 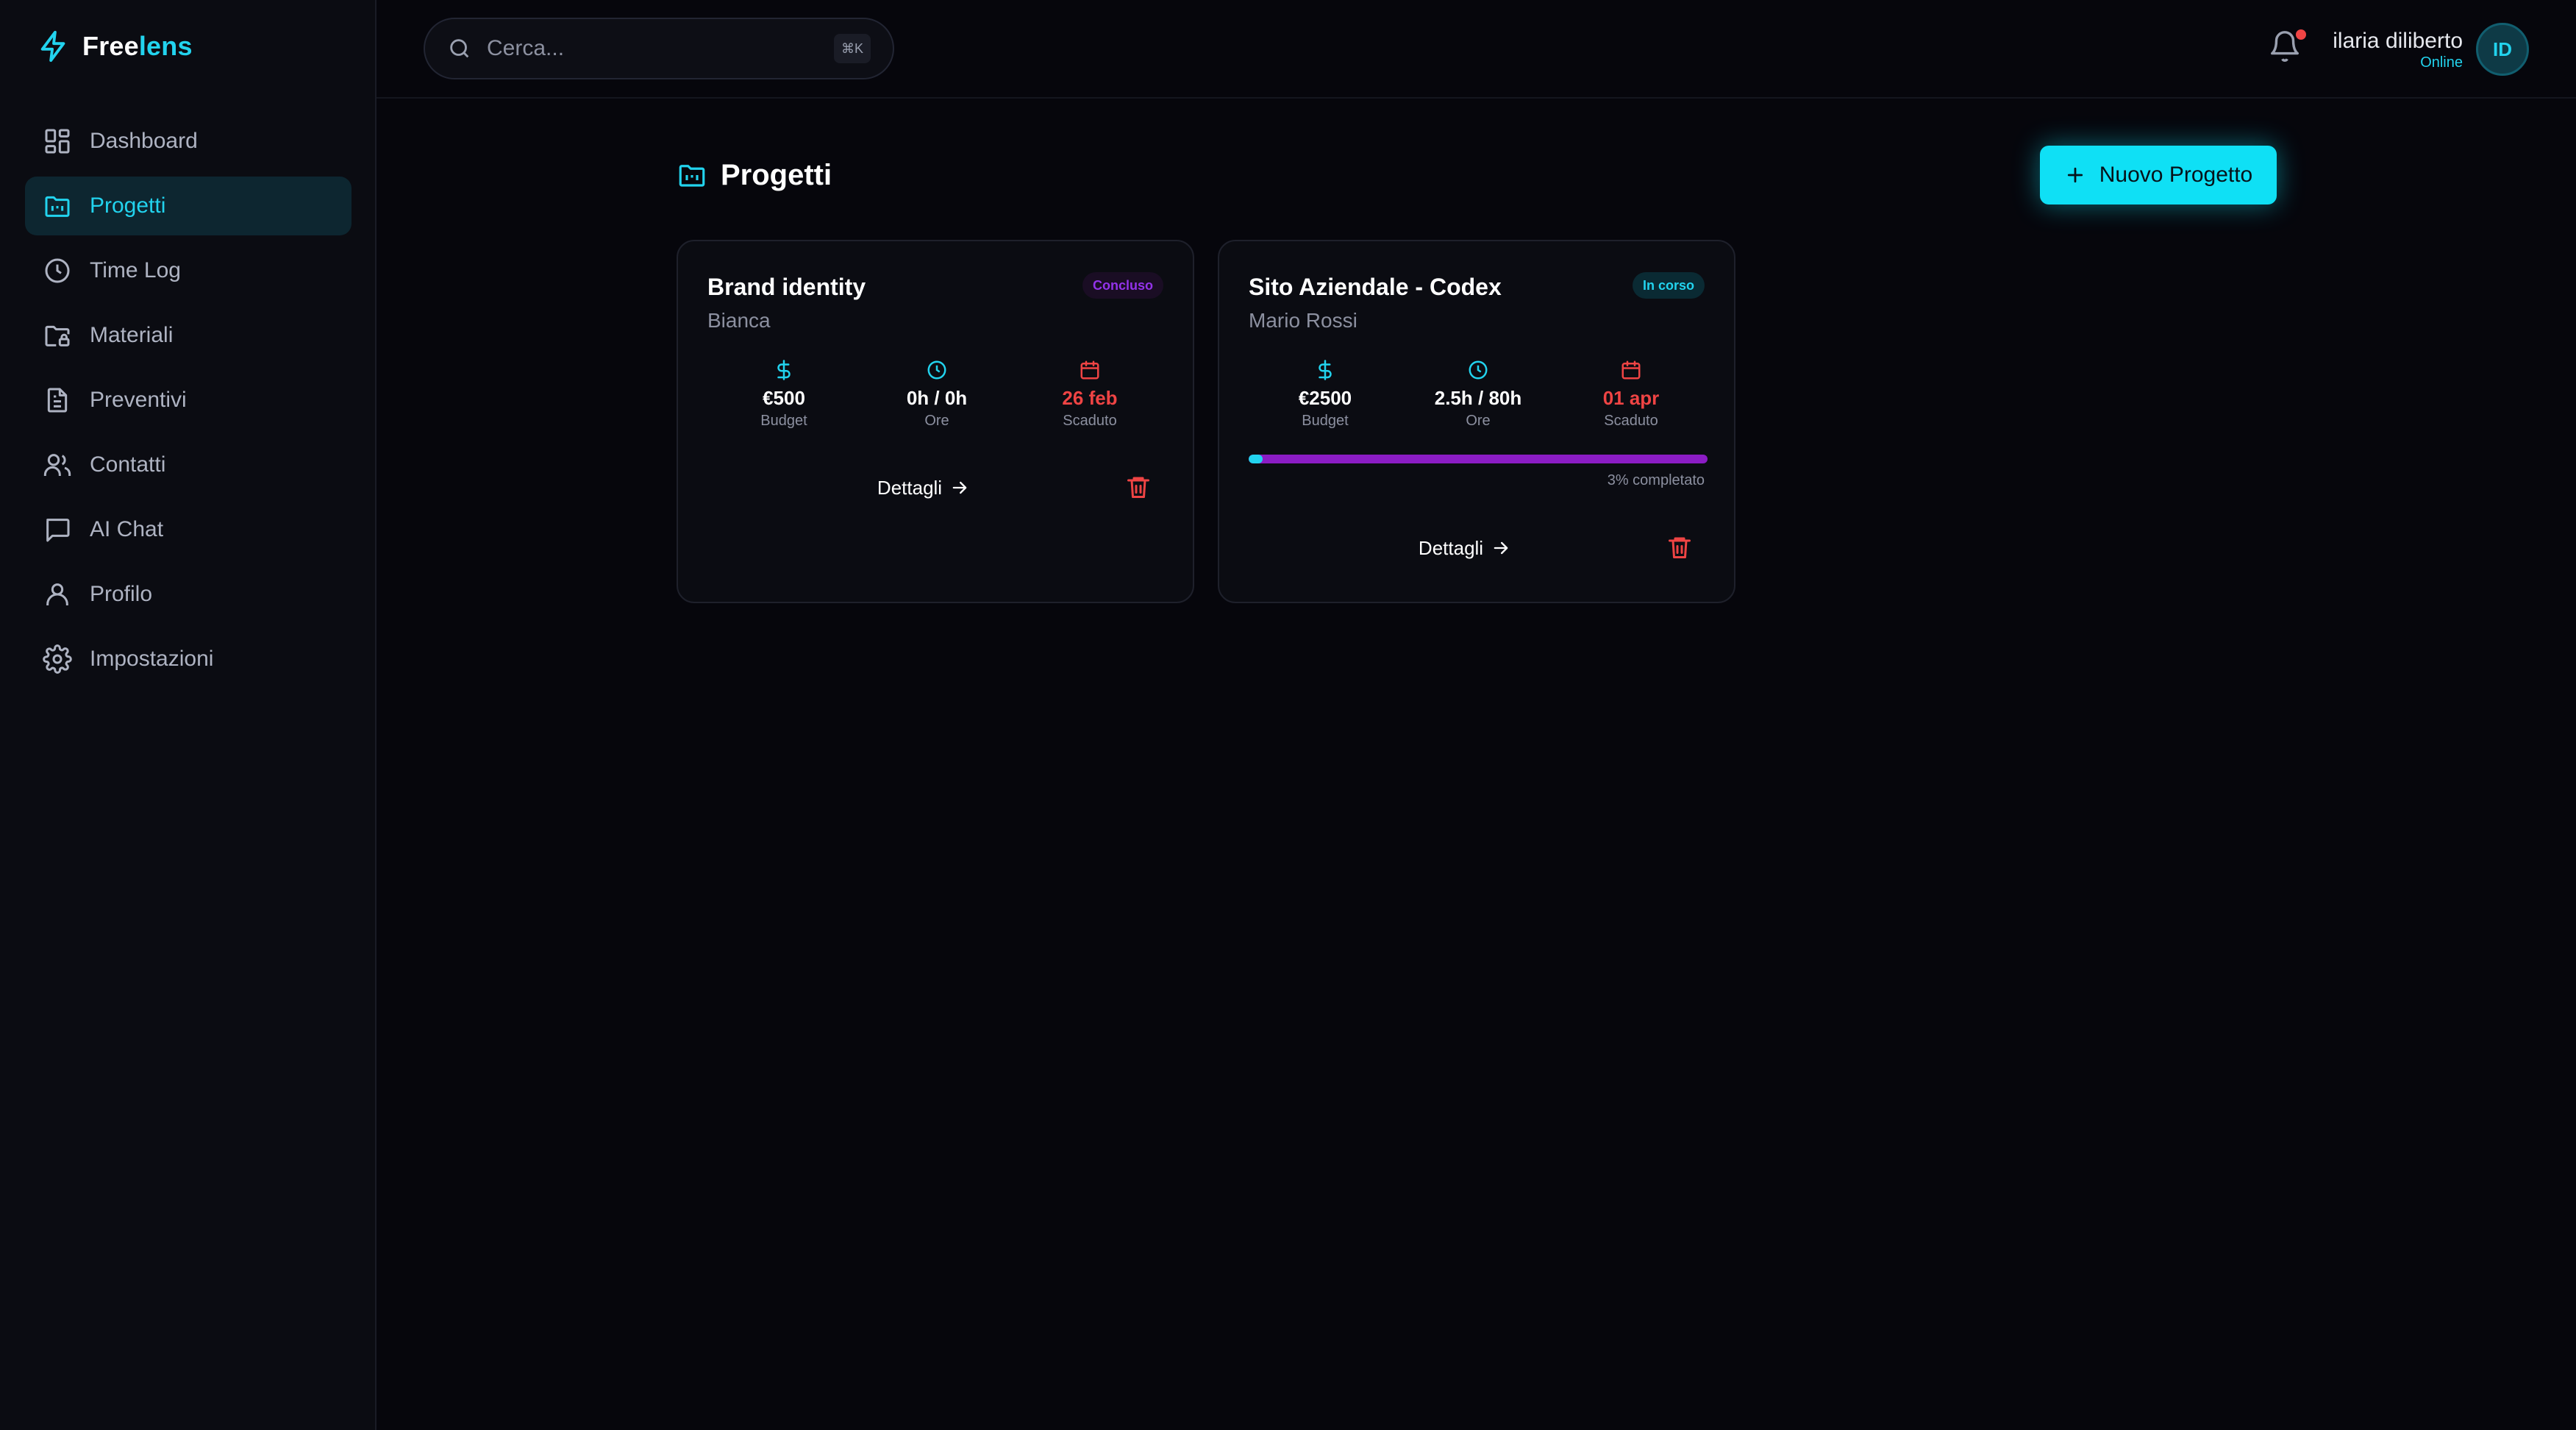 What do you see at coordinates (1303, 320) in the screenshot?
I see `project-client: Mario Rossi` at bounding box center [1303, 320].